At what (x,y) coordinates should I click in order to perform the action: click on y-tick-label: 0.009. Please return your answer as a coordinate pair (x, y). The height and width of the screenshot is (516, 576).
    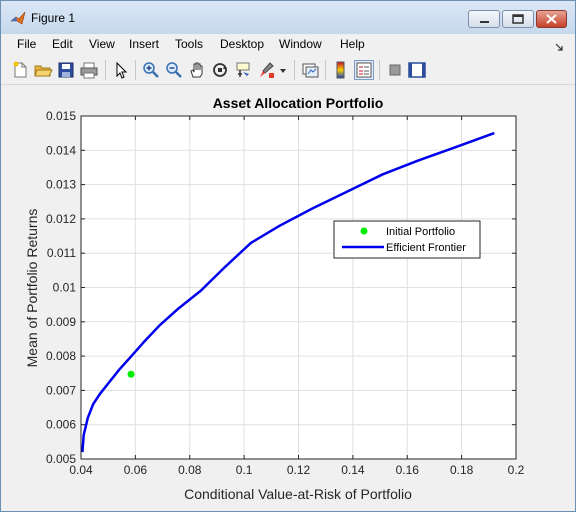
    Looking at the image, I should click on (61, 322).